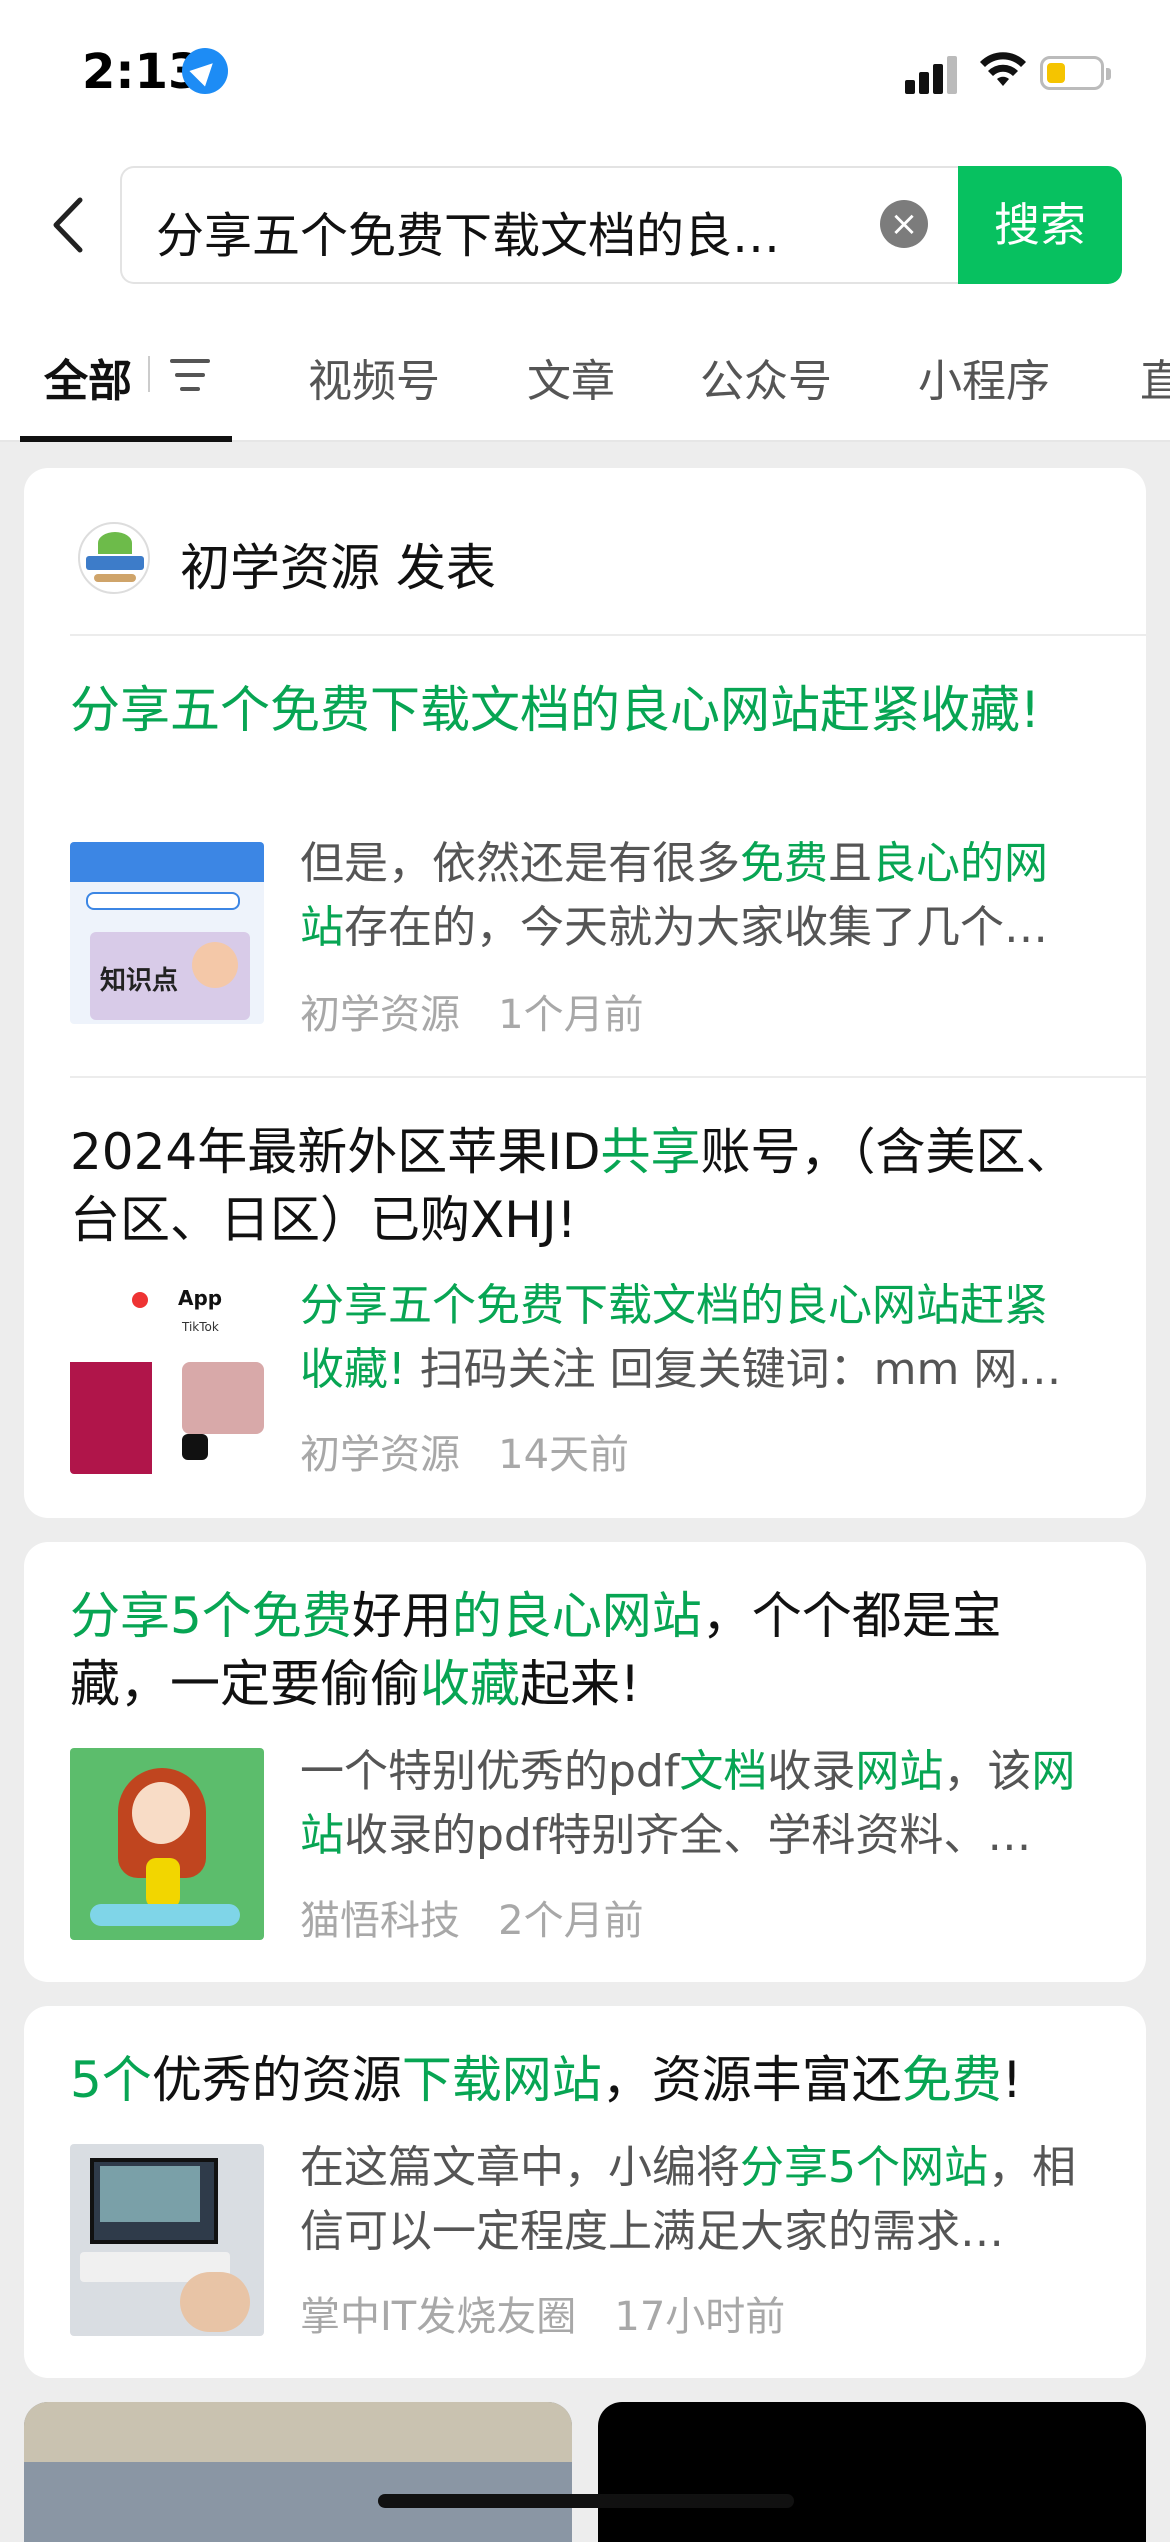  I want to click on article-source: 掌中IT发烧友圈, so click(438, 2317).